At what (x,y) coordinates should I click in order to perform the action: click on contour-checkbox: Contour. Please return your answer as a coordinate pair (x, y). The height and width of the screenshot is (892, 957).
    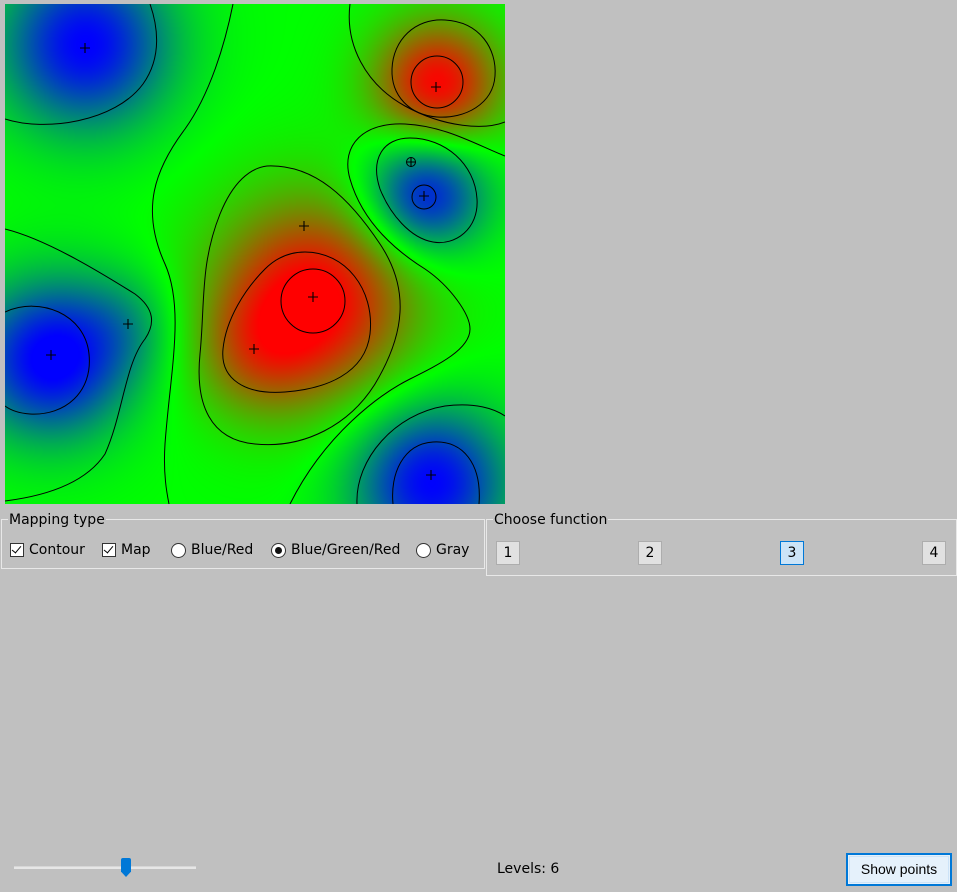
    Looking at the image, I should click on (47, 550).